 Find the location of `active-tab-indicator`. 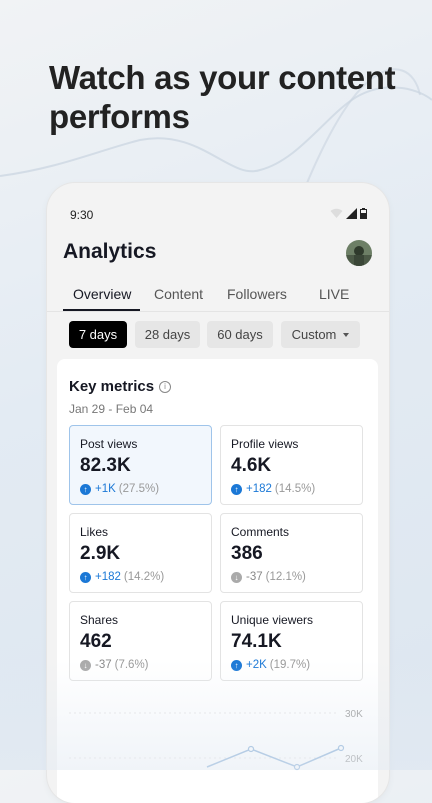

active-tab-indicator is located at coordinates (101, 310).